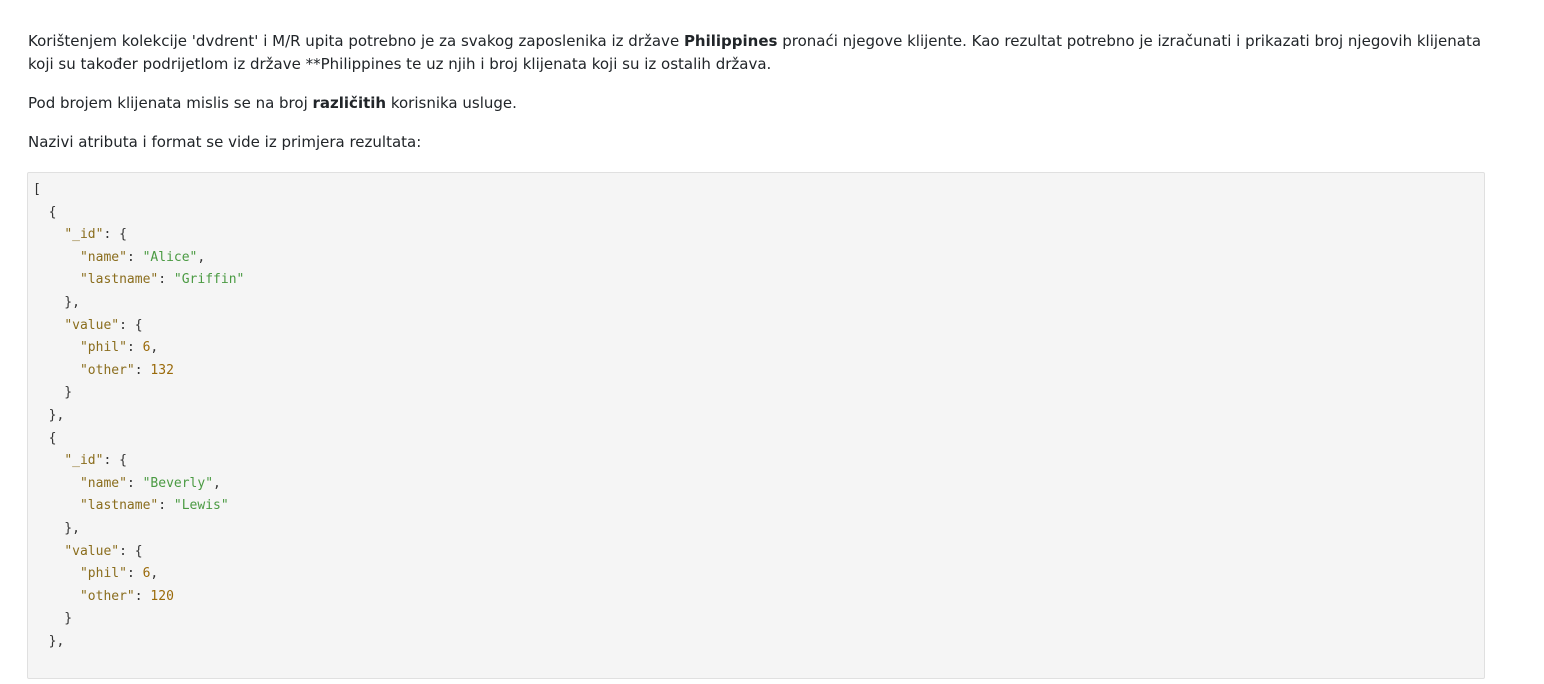 The width and height of the screenshot is (1544, 684). I want to click on task-country-bold: Philippines, so click(730, 41).